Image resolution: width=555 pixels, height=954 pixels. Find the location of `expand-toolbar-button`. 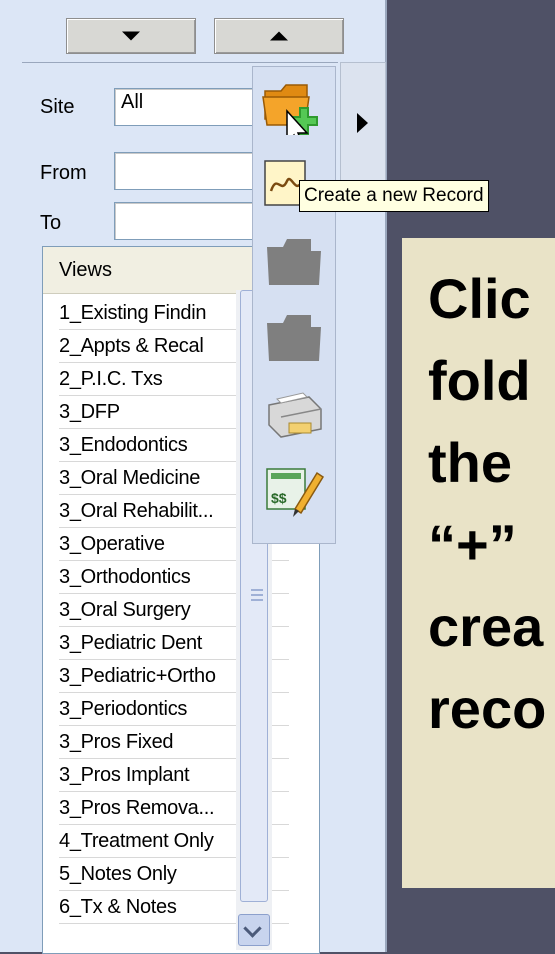

expand-toolbar-button is located at coordinates (363, 127).